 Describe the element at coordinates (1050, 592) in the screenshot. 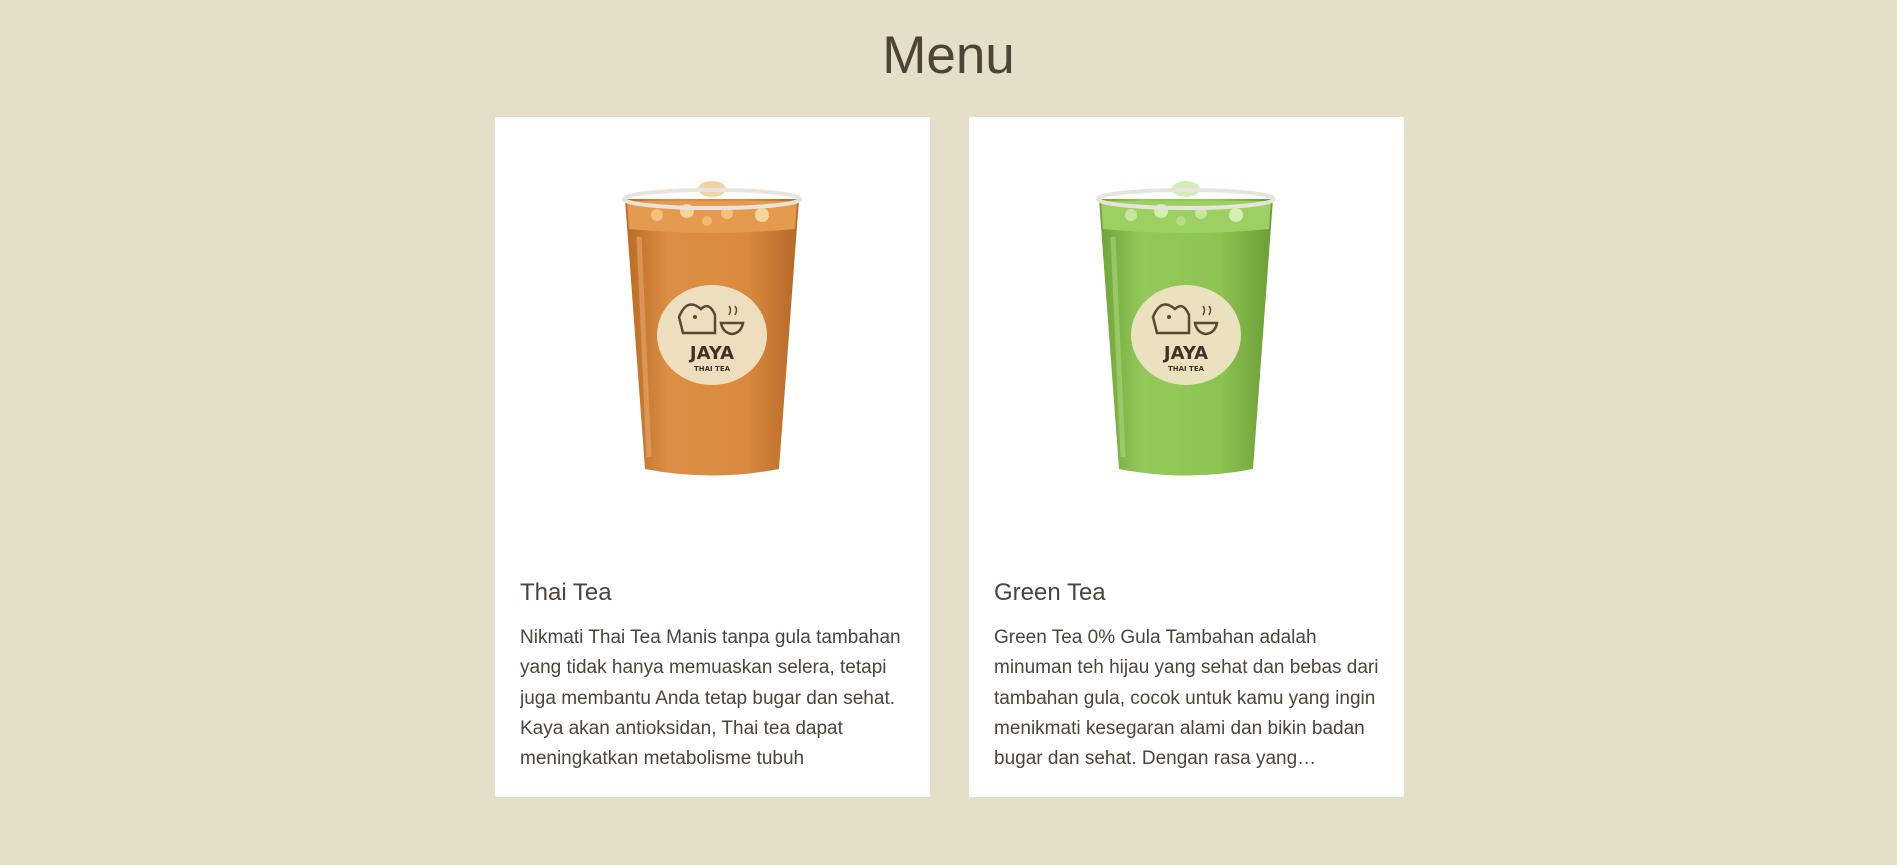

I see `card-title: Green Tea` at that location.